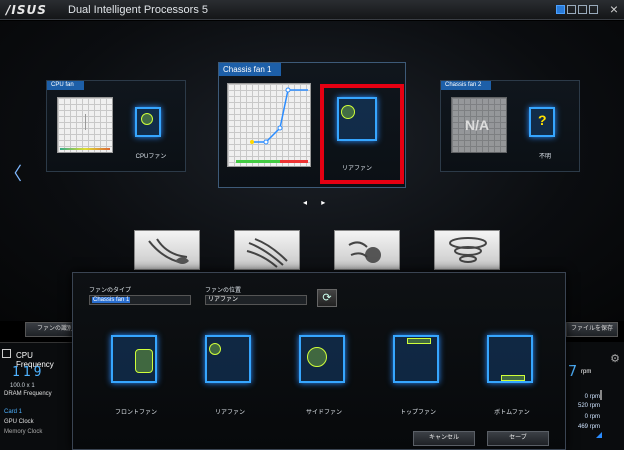 This screenshot has height=450, width=624. What do you see at coordinates (592, 329) in the screenshot?
I see `save-file-button: ファイルを保存` at bounding box center [592, 329].